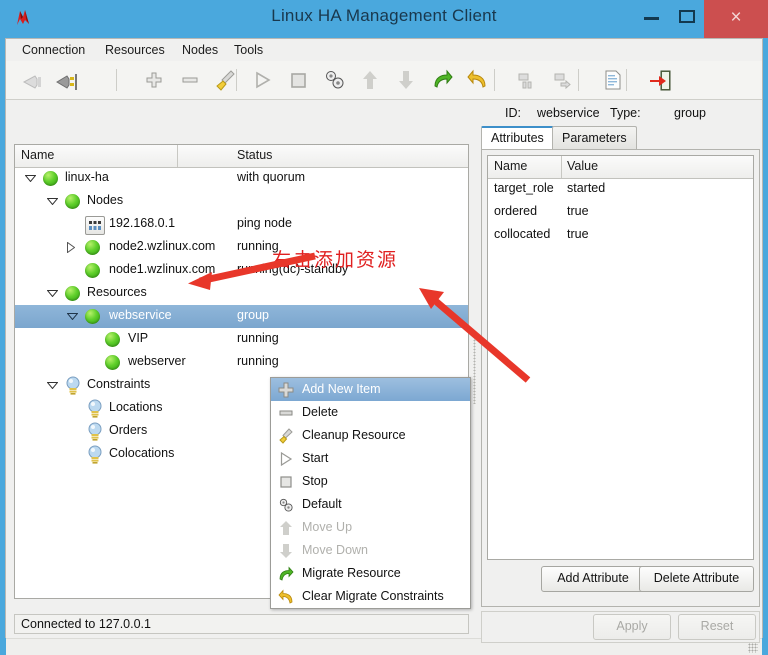  I want to click on attr-column-name: Name, so click(510, 166).